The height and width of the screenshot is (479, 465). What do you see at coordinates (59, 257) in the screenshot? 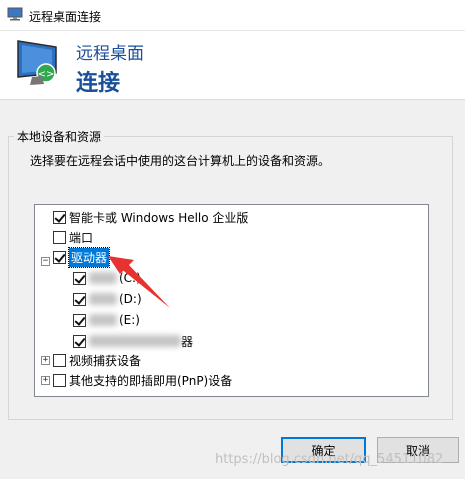
I see `drives-checkbox` at bounding box center [59, 257].